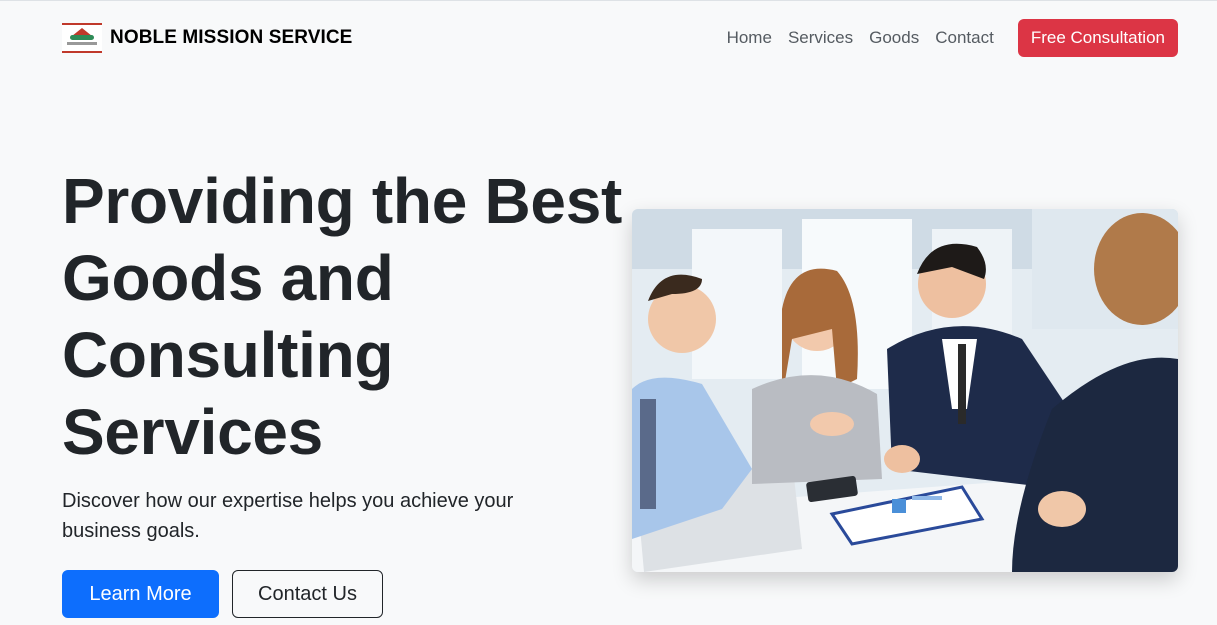  I want to click on nav-goods: Goods, so click(894, 38).